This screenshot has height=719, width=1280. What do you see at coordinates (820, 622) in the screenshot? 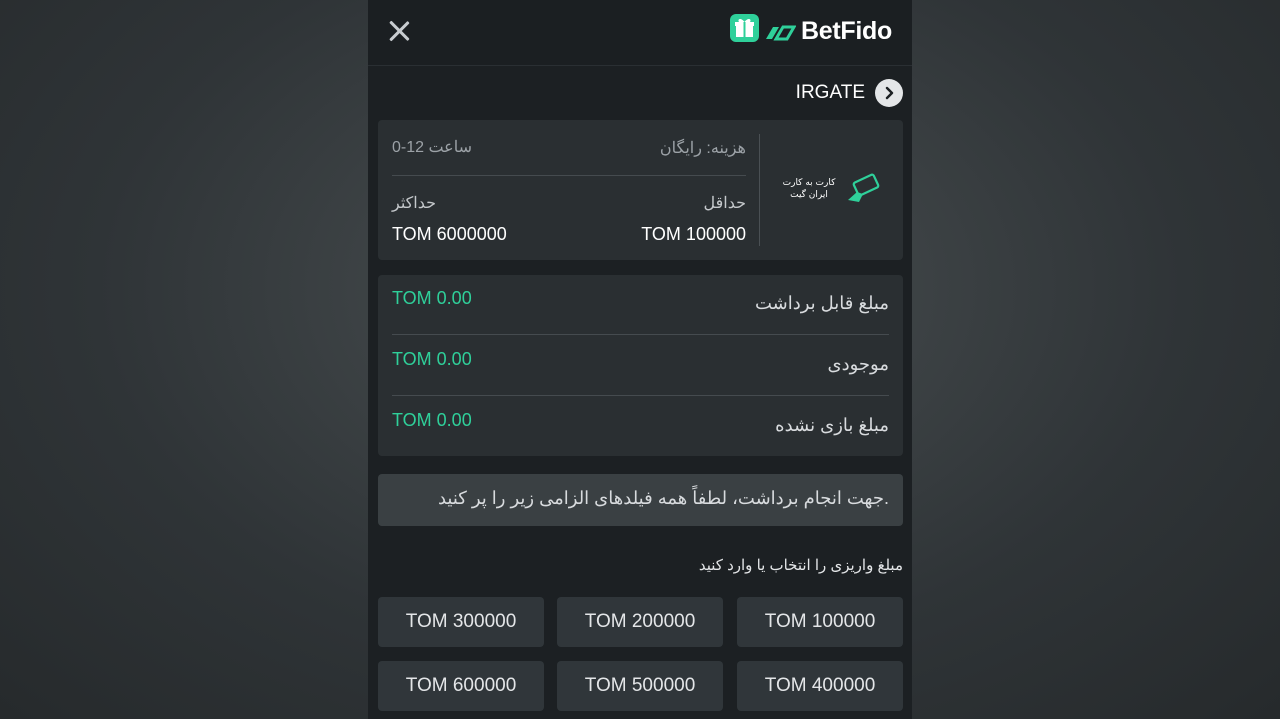
I see `amount-button-100000: TOM 100000` at bounding box center [820, 622].